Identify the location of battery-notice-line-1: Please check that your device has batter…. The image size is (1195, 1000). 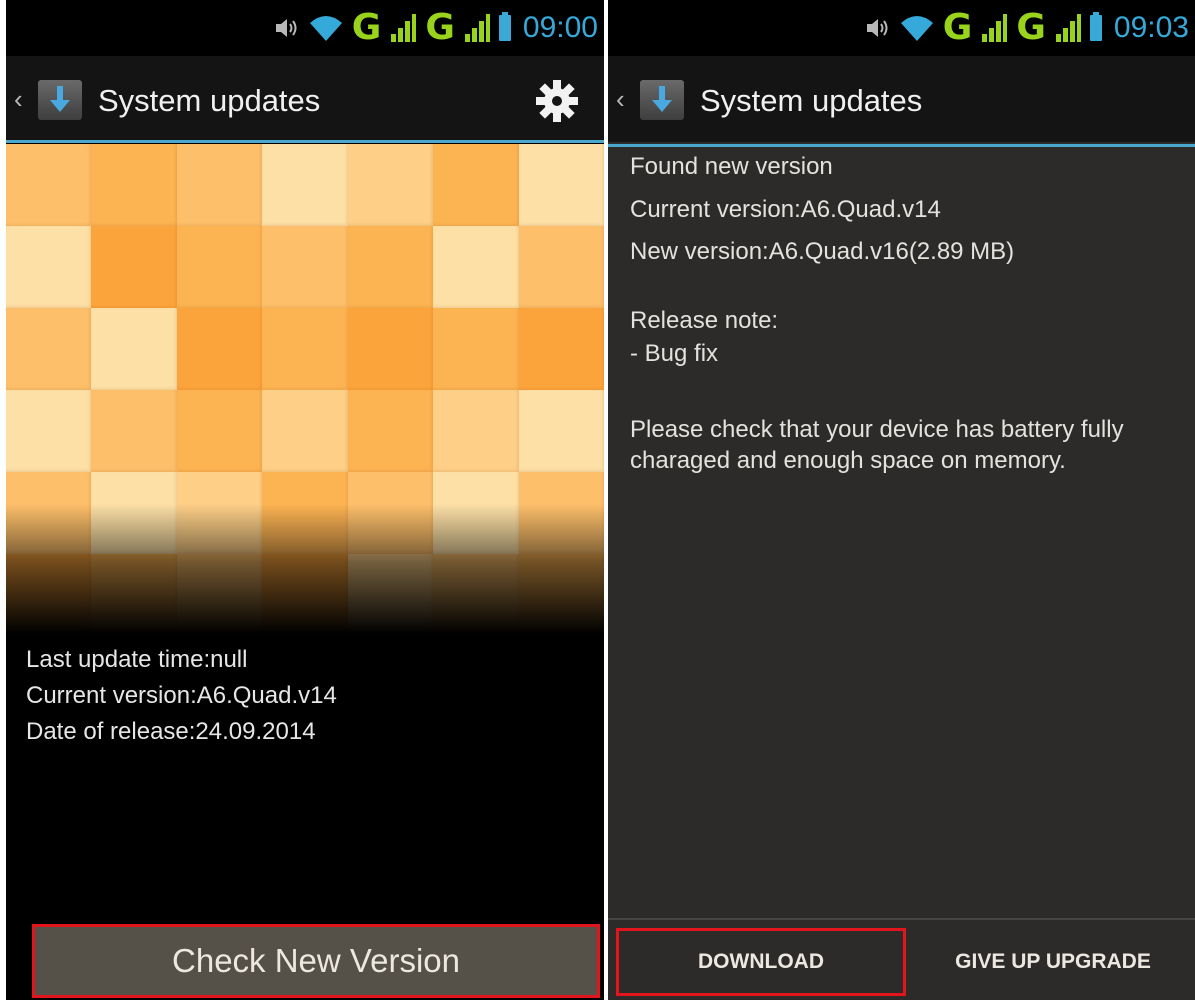
(877, 429).